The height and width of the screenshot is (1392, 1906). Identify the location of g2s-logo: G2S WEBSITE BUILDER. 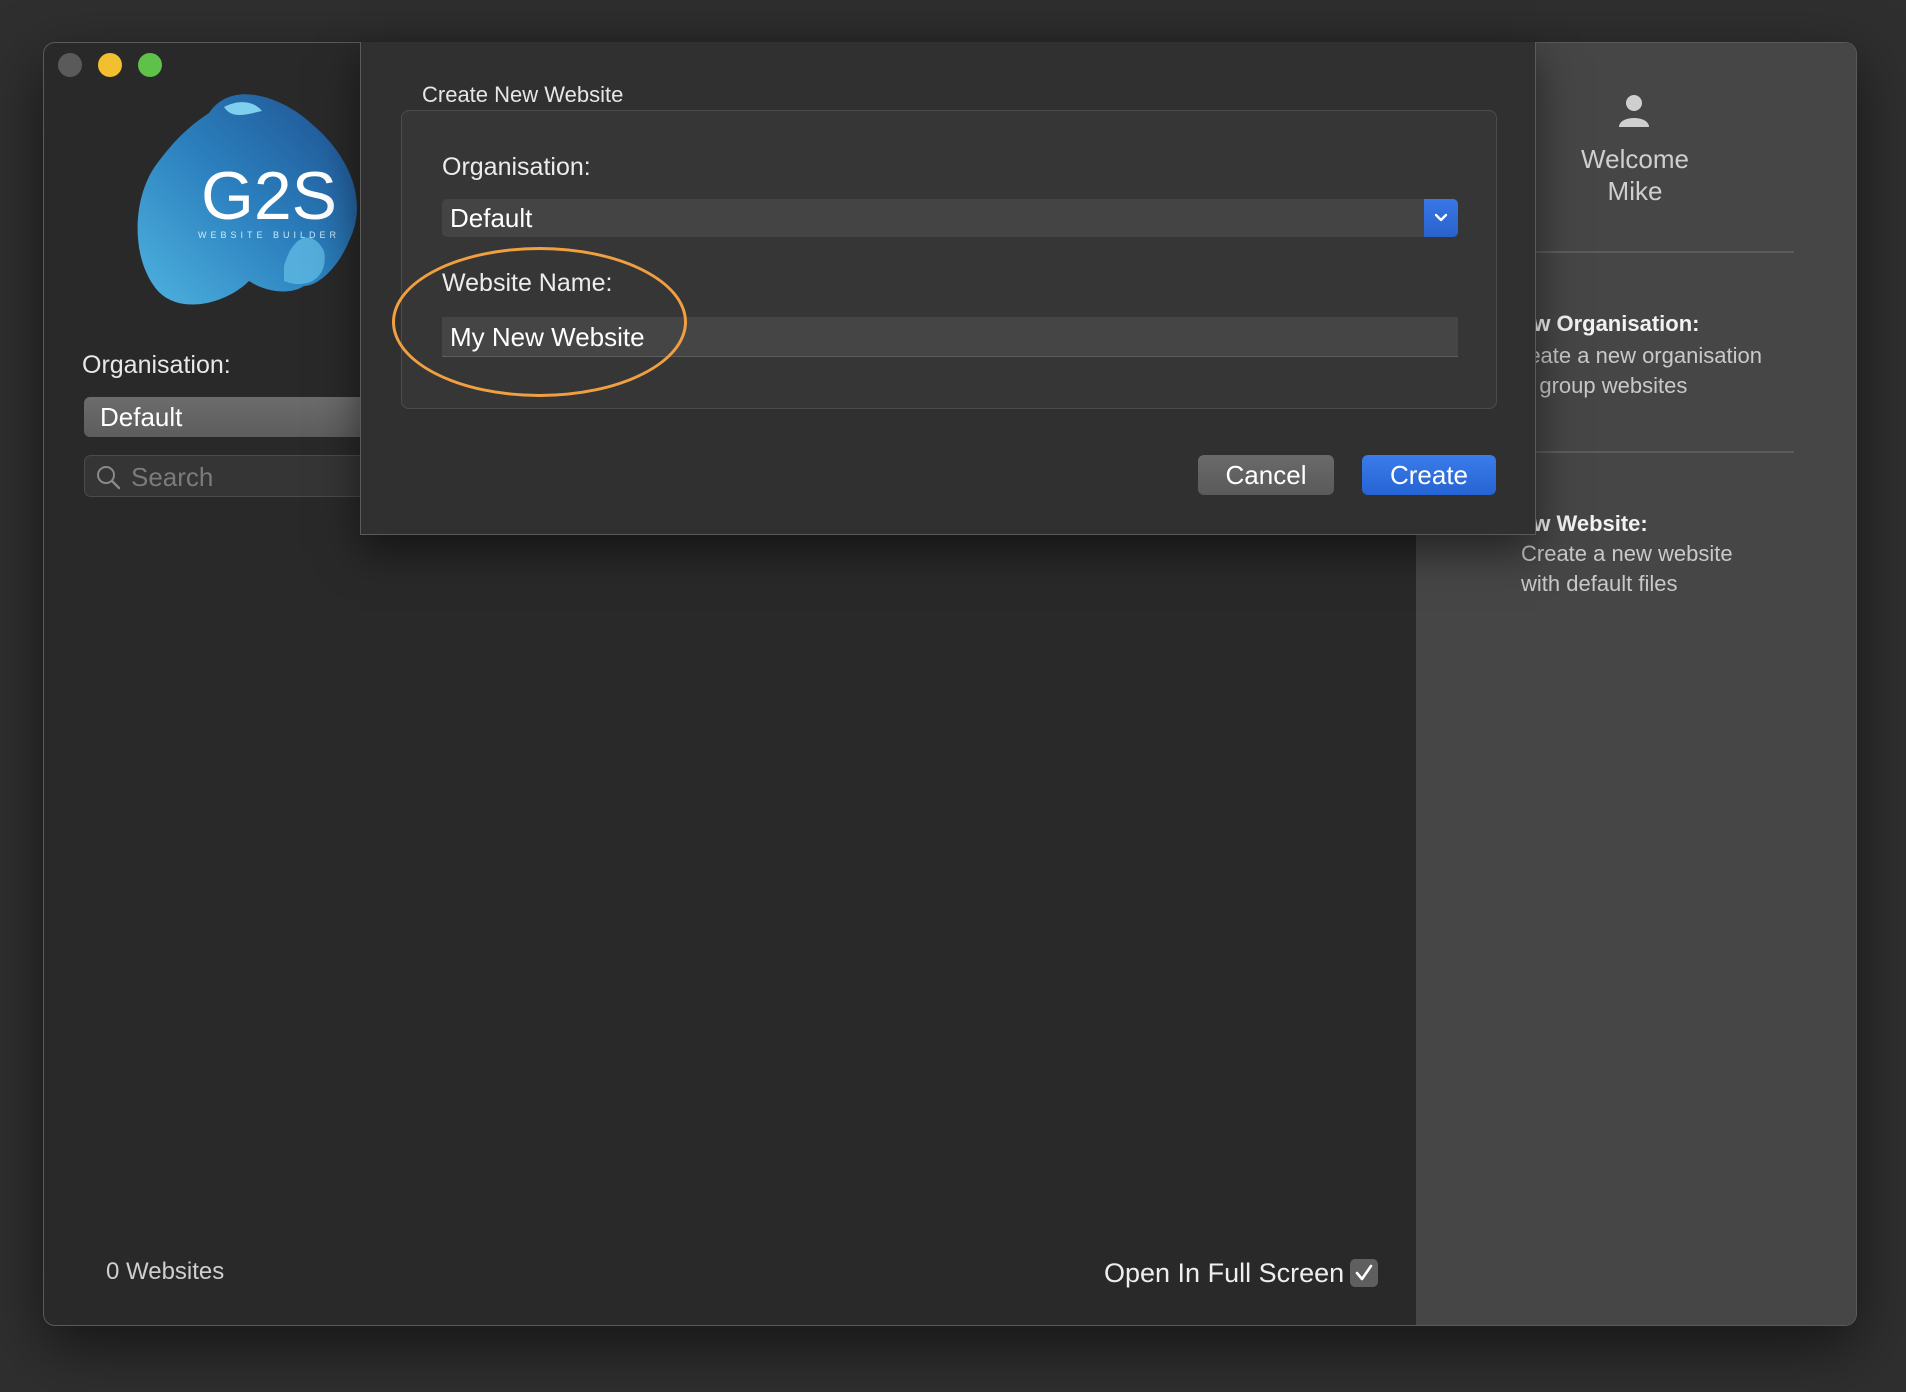
(247, 199).